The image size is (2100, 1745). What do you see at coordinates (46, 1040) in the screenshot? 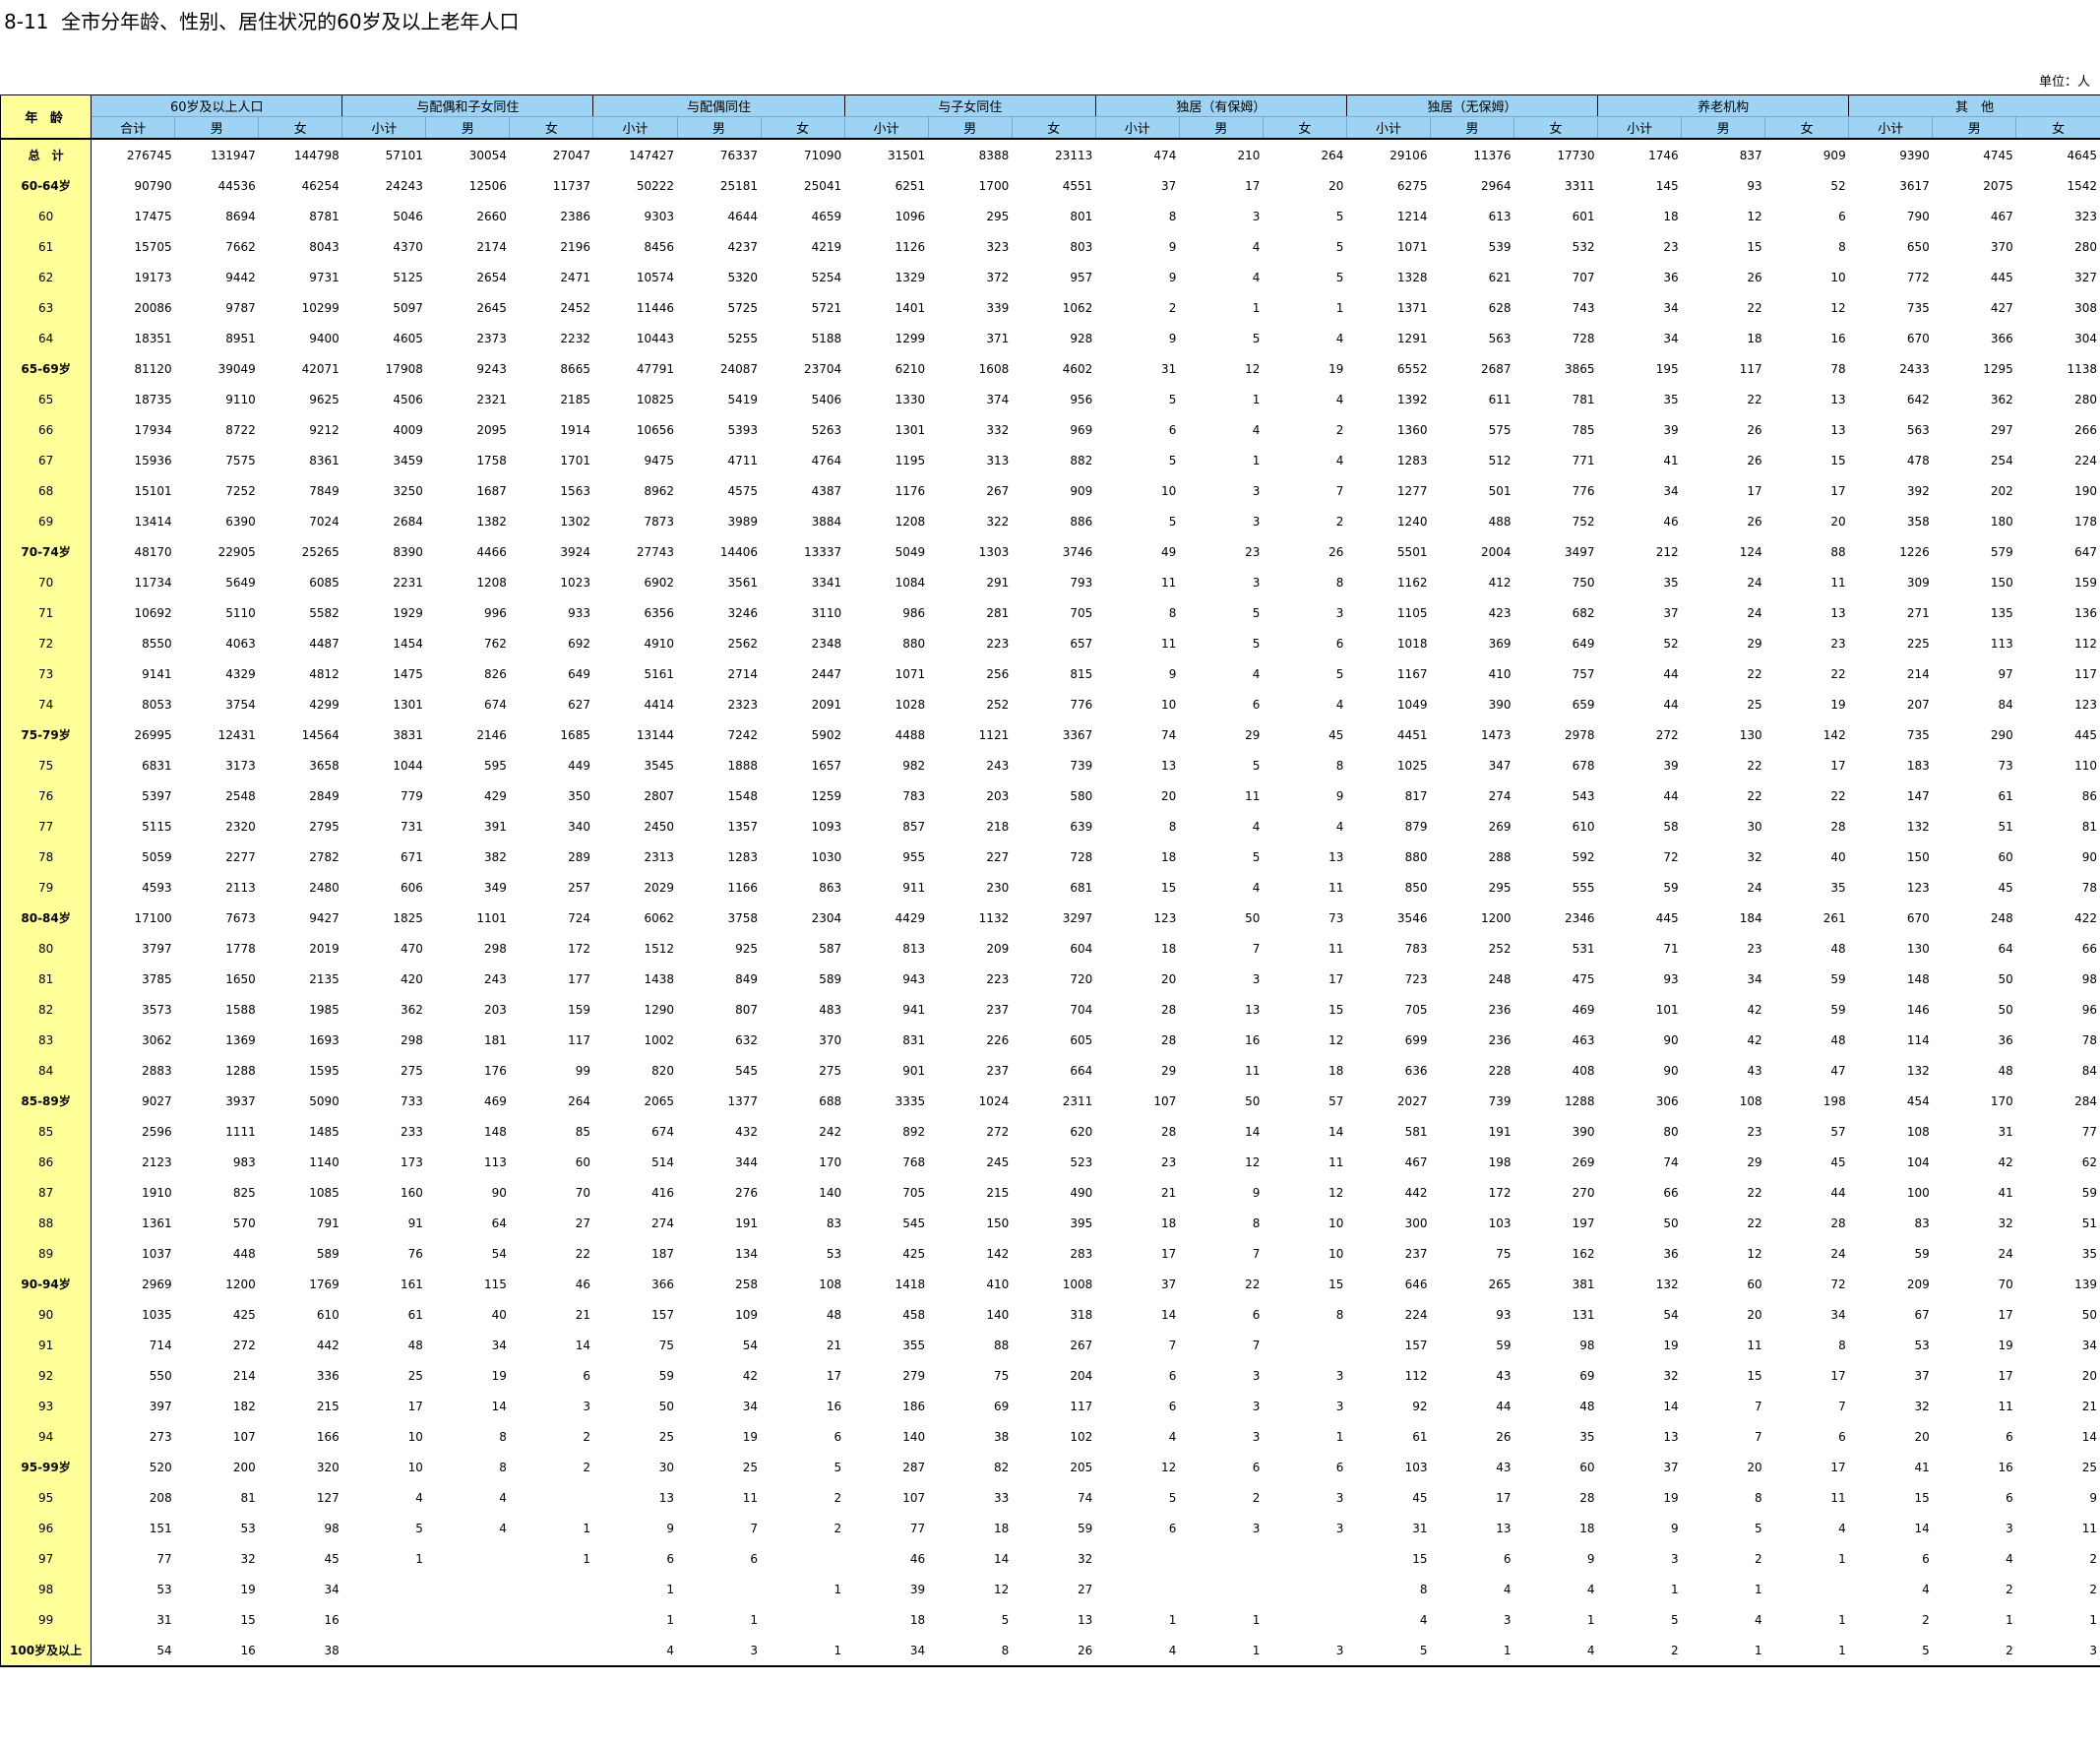
I see `age-cell: 83` at bounding box center [46, 1040].